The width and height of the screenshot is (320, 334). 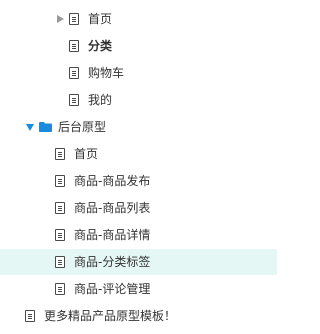 What do you see at coordinates (106, 73) in the screenshot?
I see `tree-item-label: 购物车` at bounding box center [106, 73].